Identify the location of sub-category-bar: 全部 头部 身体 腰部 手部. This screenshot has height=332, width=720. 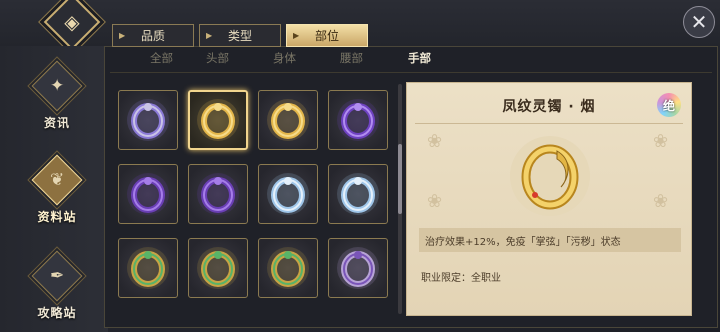
(307, 58).